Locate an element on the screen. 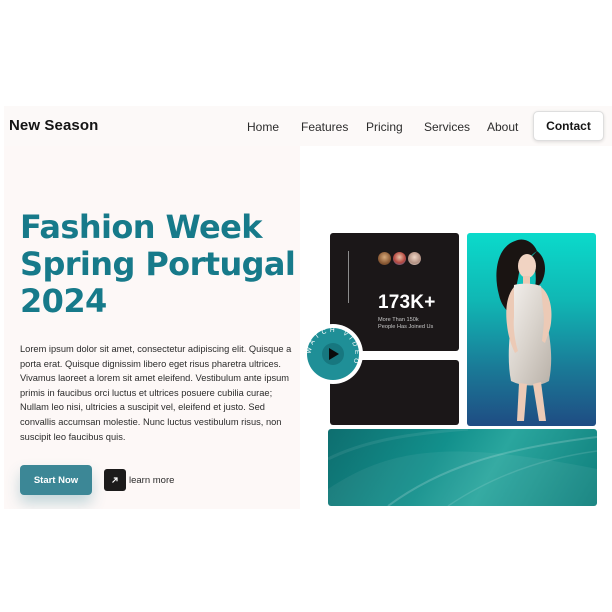 The height and width of the screenshot is (612, 612). stat-caption: More Than 150k People Has Joined Us is located at coordinates (415, 323).